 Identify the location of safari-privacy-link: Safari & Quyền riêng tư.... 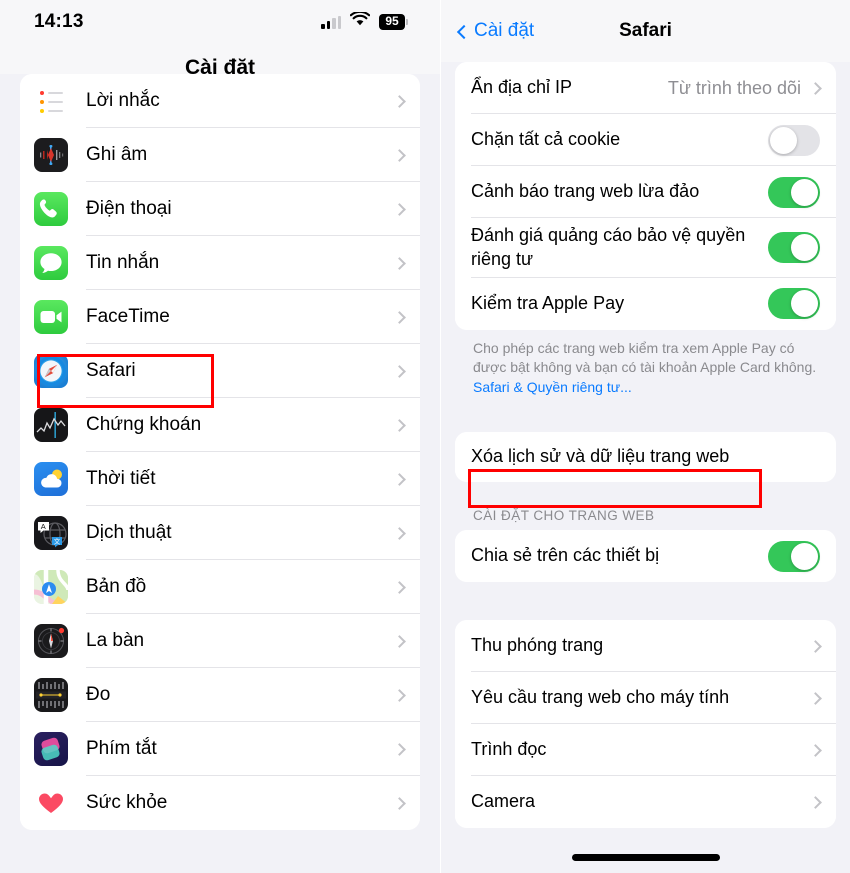
(645, 388).